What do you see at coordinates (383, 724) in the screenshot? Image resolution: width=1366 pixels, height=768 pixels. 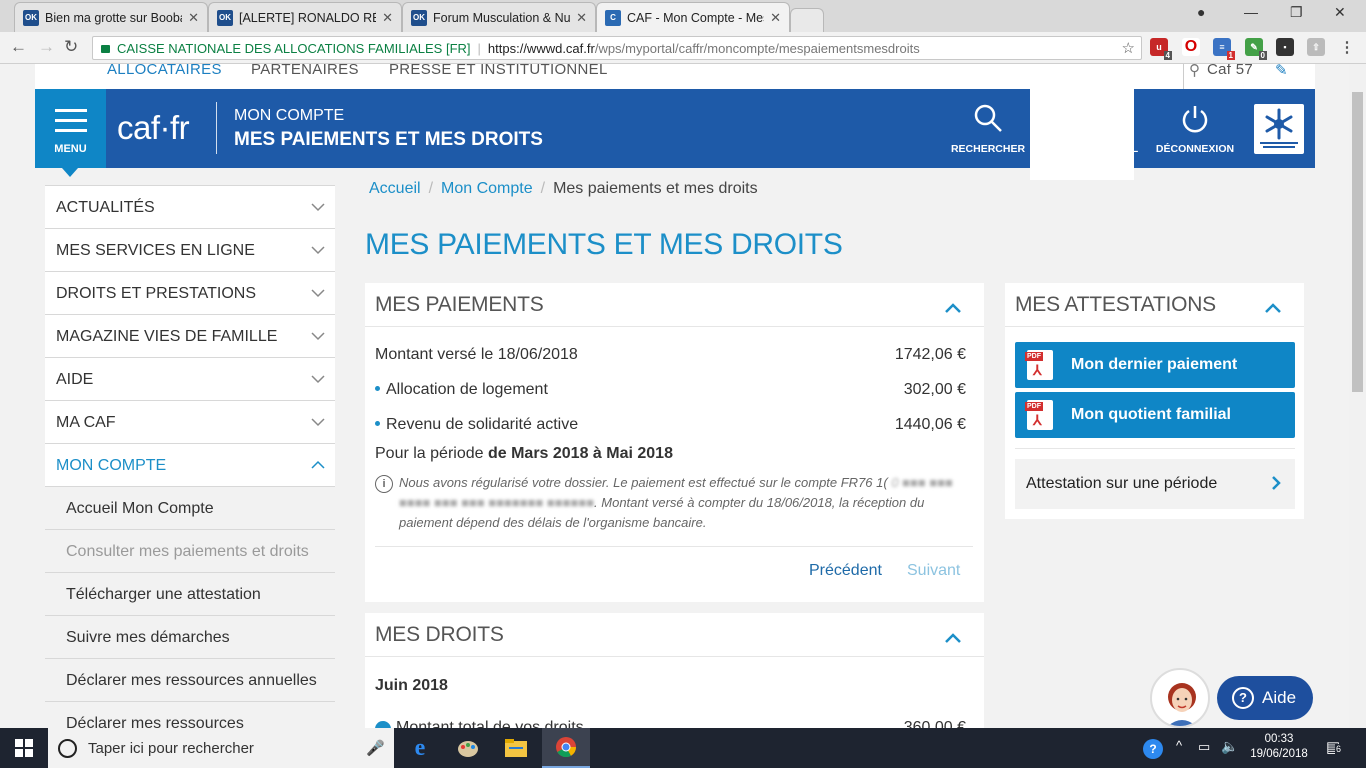 I see `circle-bullet-icon` at bounding box center [383, 724].